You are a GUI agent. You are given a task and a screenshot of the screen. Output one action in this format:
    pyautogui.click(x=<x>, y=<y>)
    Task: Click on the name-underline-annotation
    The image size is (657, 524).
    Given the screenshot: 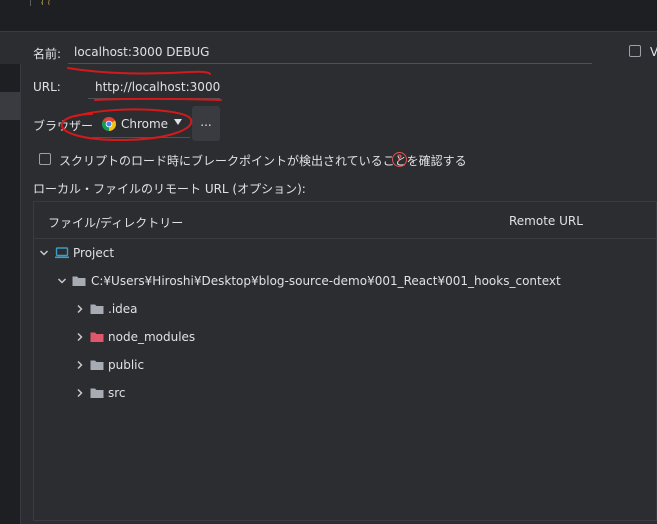 What is the action you would take?
    pyautogui.click(x=139, y=71)
    